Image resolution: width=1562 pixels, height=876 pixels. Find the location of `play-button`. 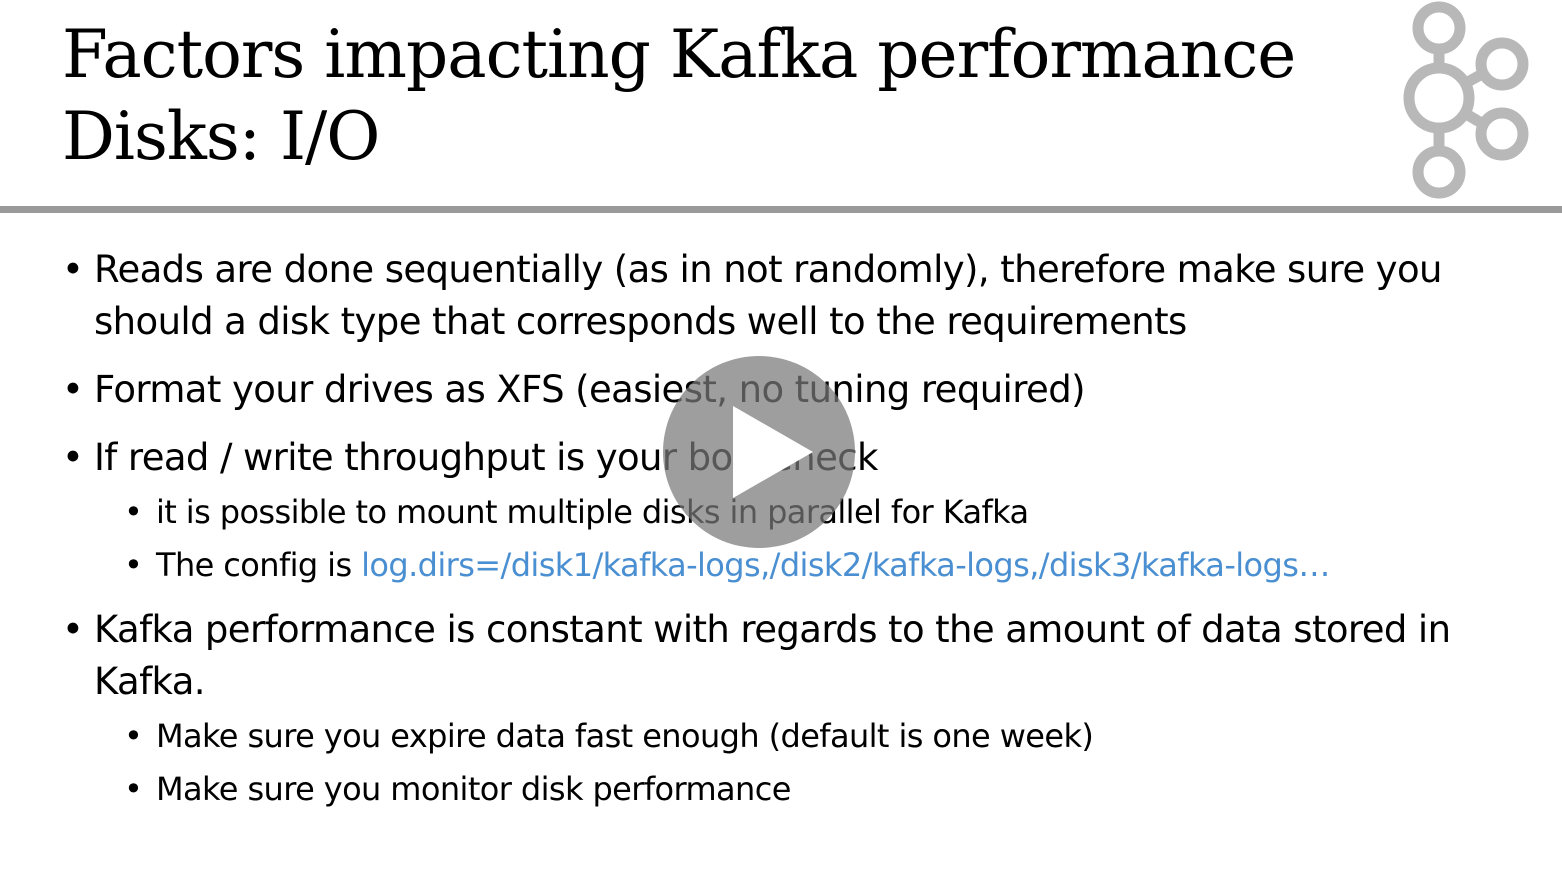

play-button is located at coordinates (759, 452).